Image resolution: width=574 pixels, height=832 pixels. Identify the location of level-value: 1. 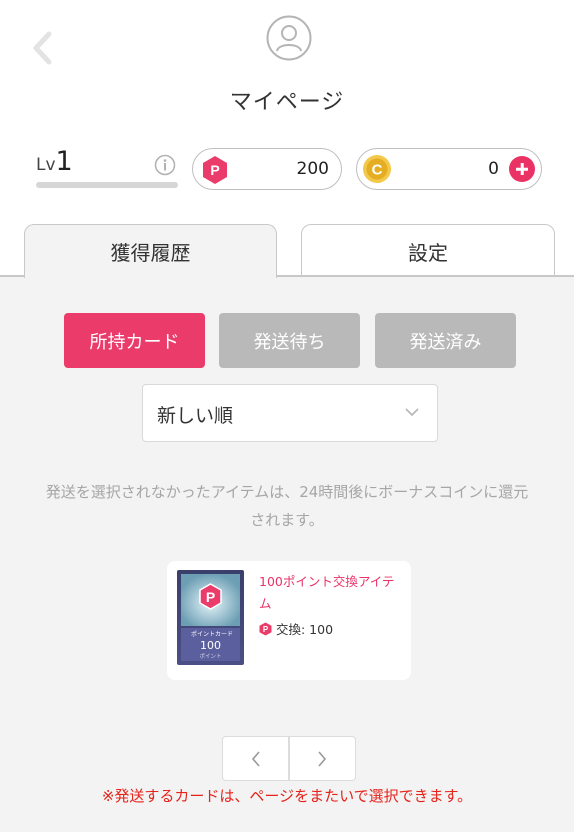
(64, 161).